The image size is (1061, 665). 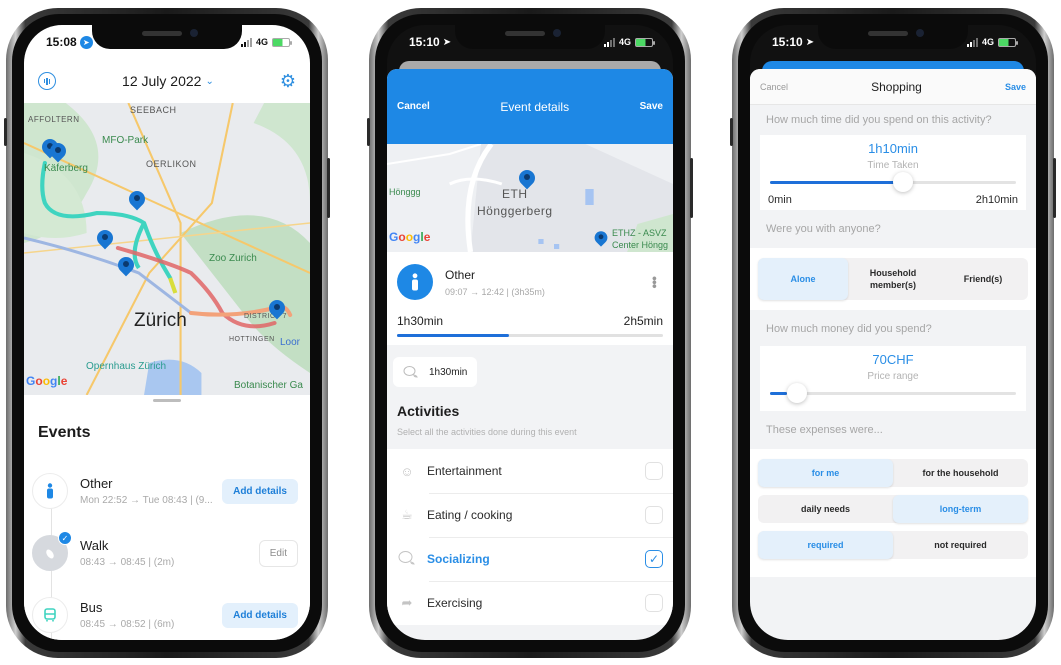 What do you see at coordinates (290, 342) in the screenshot?
I see `map-label: Loor` at bounding box center [290, 342].